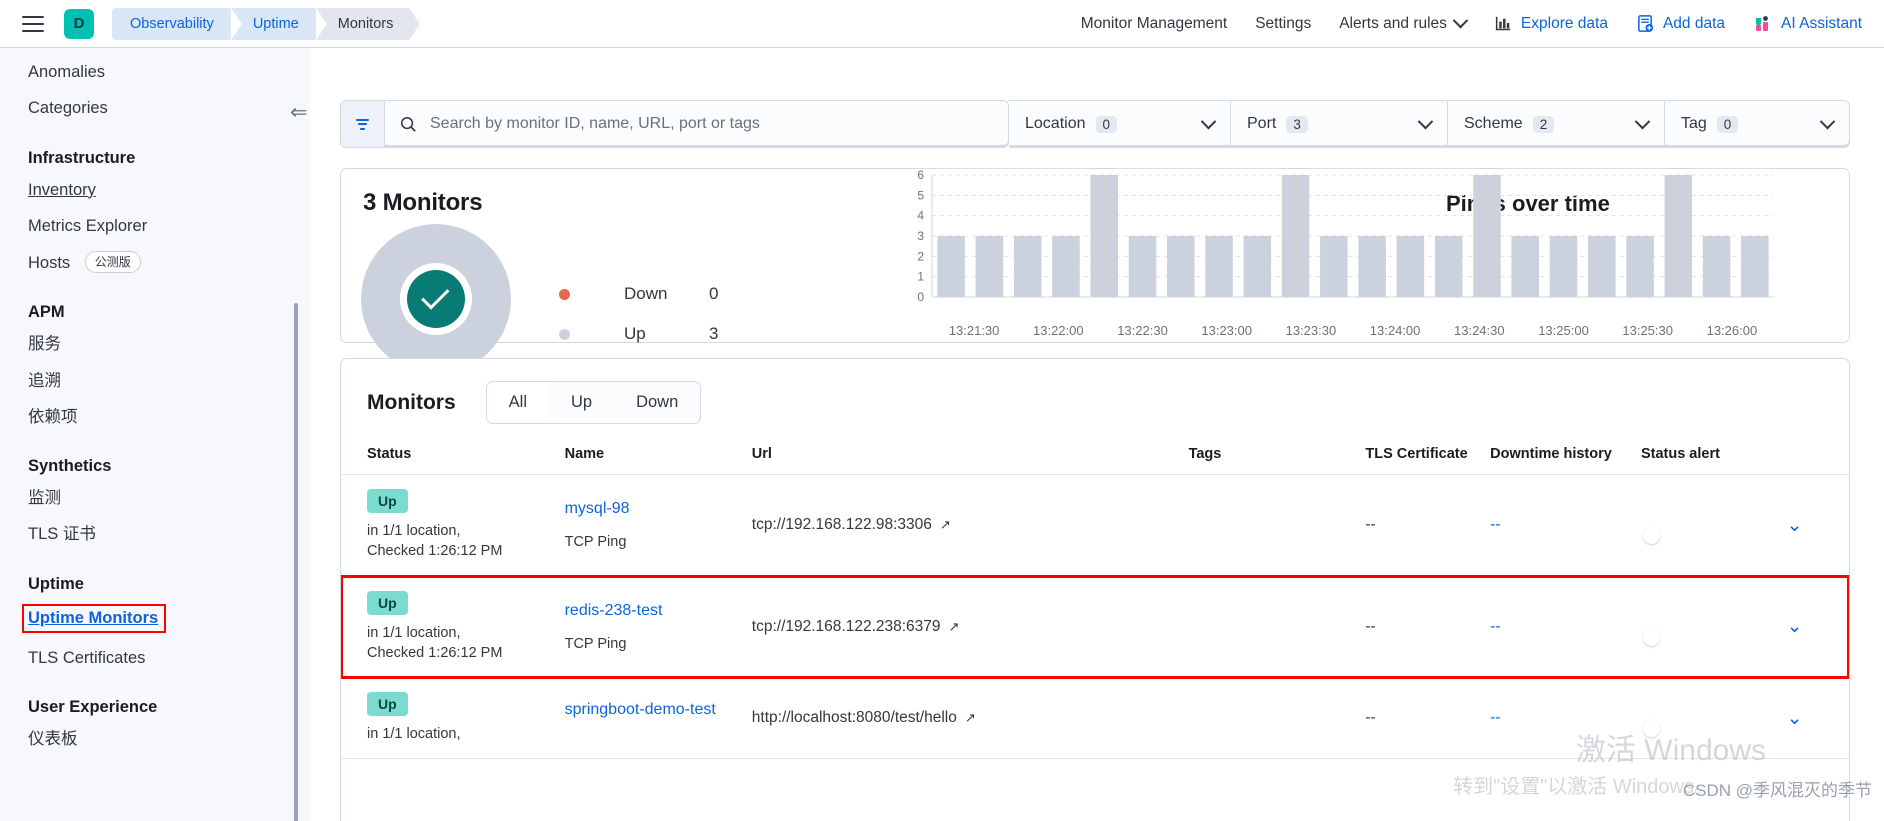 The width and height of the screenshot is (1884, 821). I want to click on space-avatar: D, so click(79, 23).